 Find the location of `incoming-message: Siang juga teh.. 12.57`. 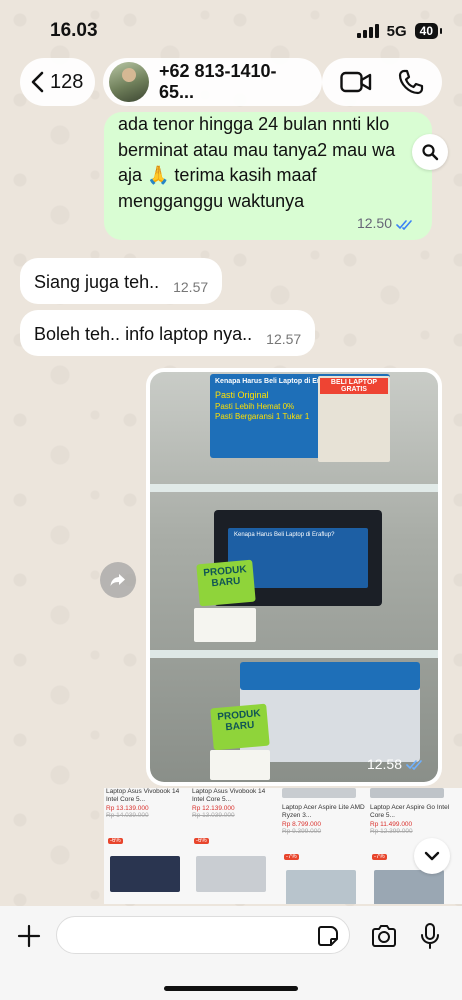

incoming-message: Siang juga teh.. 12.57 is located at coordinates (121, 281).